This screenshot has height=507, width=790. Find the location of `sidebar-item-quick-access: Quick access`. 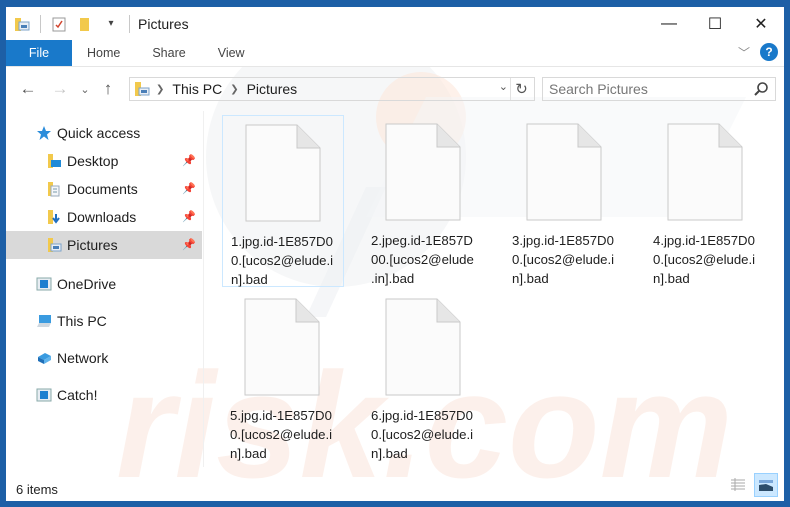

sidebar-item-quick-access: Quick access is located at coordinates (104, 133).